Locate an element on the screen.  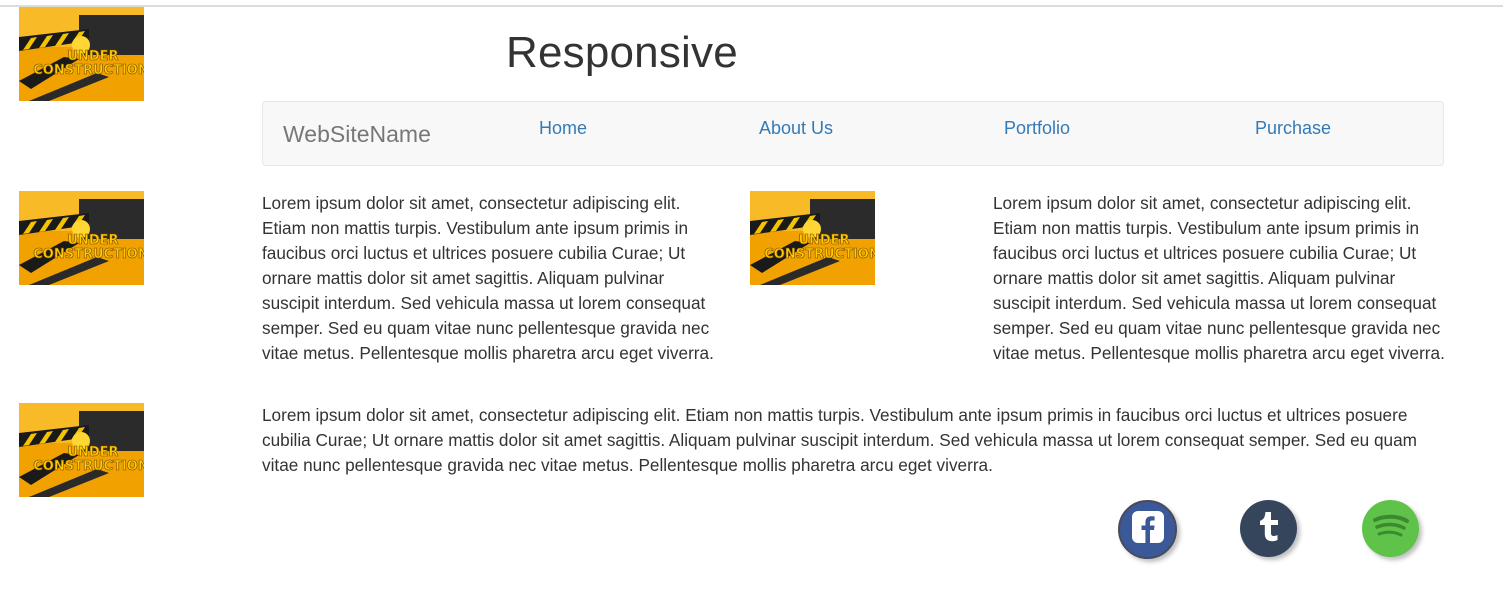
facebook-icon is located at coordinates (1148, 529).